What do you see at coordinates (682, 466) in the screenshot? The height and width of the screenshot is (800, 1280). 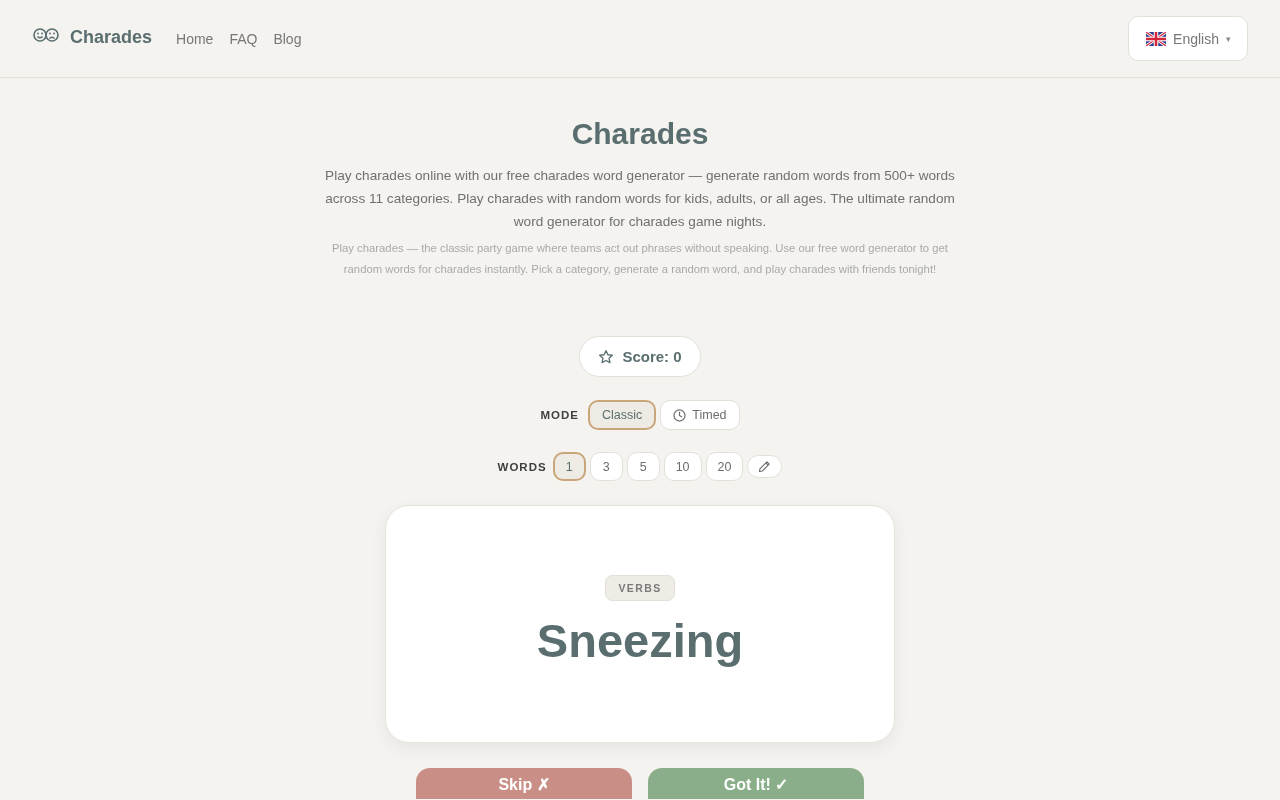 I see `word-count-option: 10` at bounding box center [682, 466].